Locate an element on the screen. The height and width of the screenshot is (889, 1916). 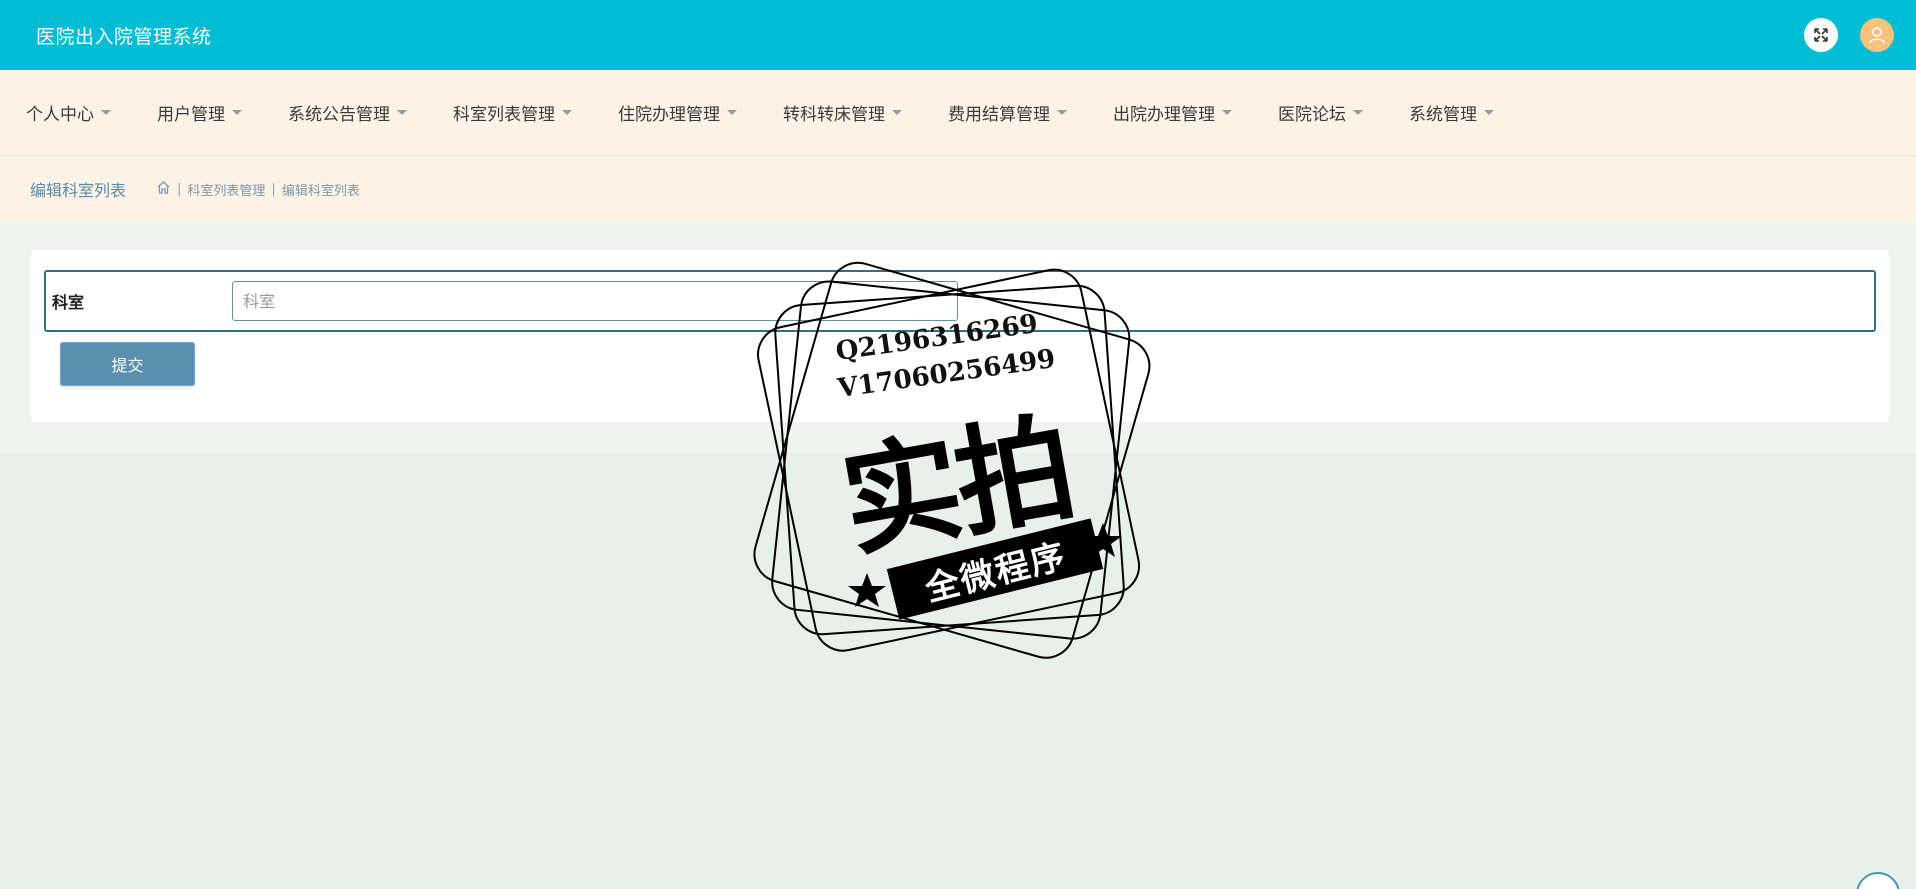
fullscreen-button is located at coordinates (1821, 35).